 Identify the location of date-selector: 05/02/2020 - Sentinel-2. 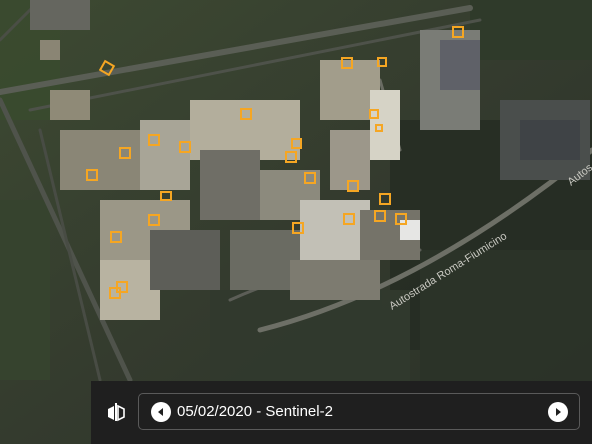
(359, 411).